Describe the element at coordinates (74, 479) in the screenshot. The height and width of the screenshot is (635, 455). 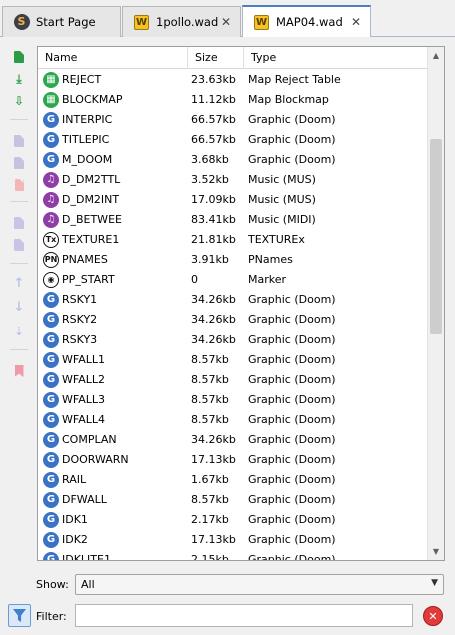
I see `entry-name: RAIL` at that location.